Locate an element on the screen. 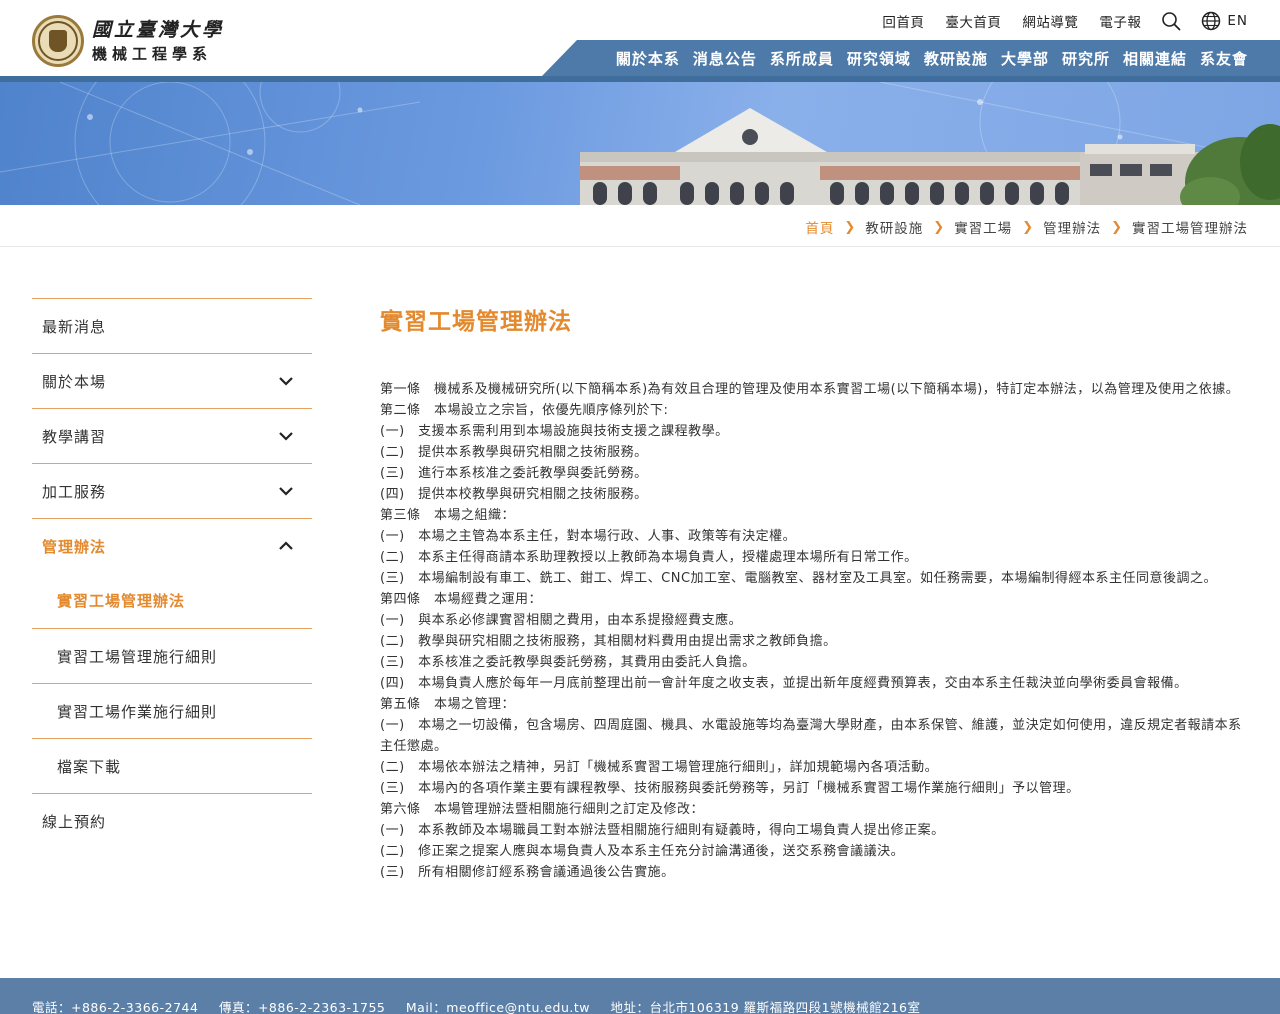  article-paragraph: 第六條 本場管理辦法暨相關施行細則之訂定及修改： is located at coordinates (542, 809).